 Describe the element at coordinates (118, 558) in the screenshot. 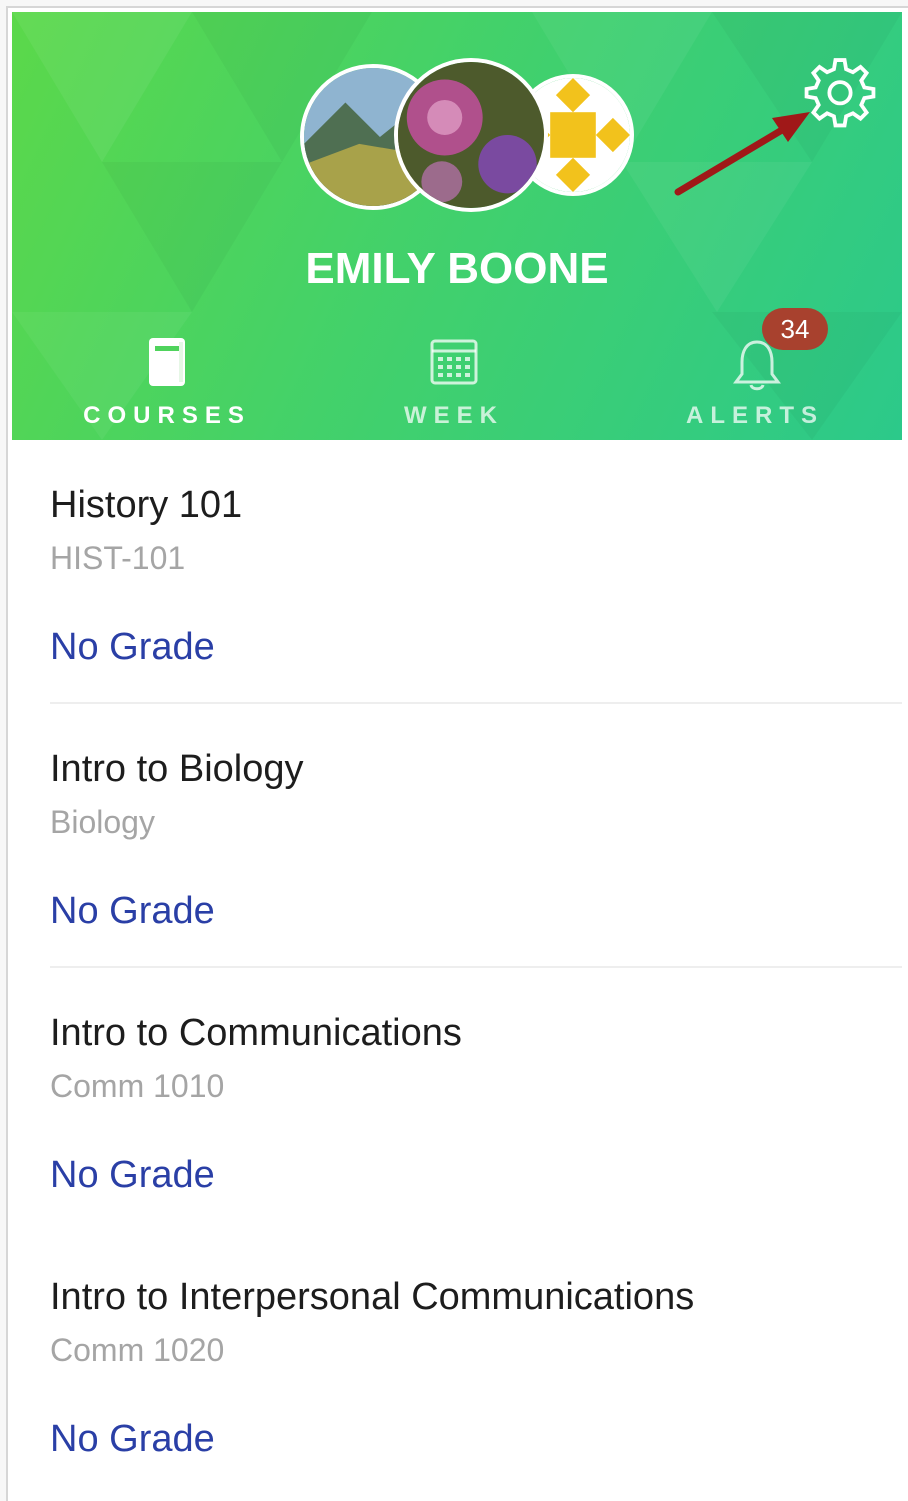

I see `course-code: HIST-101` at that location.